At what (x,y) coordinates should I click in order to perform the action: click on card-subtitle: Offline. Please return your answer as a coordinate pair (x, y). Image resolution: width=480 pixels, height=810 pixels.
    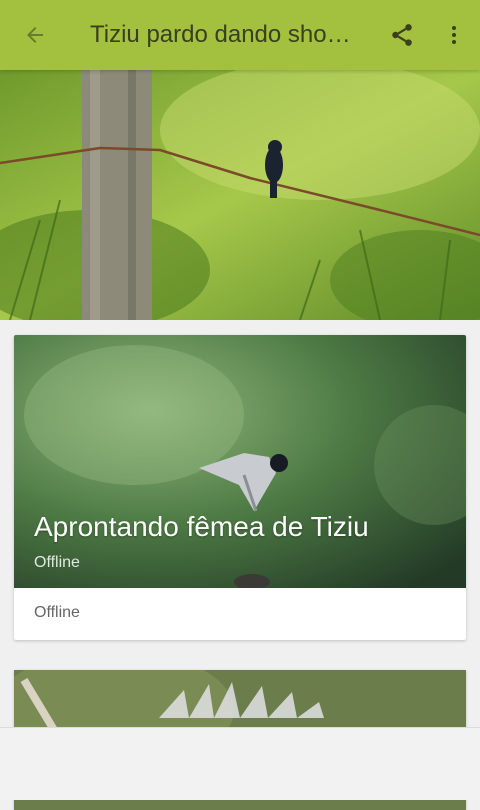
    Looking at the image, I should click on (57, 562).